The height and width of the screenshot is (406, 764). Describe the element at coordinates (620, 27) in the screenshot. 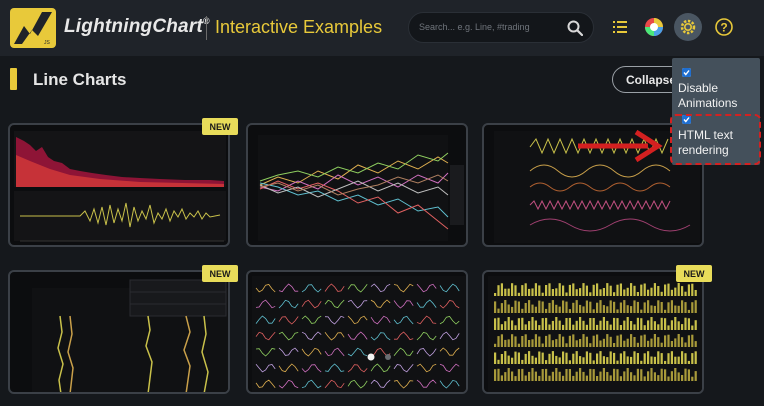

I see `list-icon` at that location.